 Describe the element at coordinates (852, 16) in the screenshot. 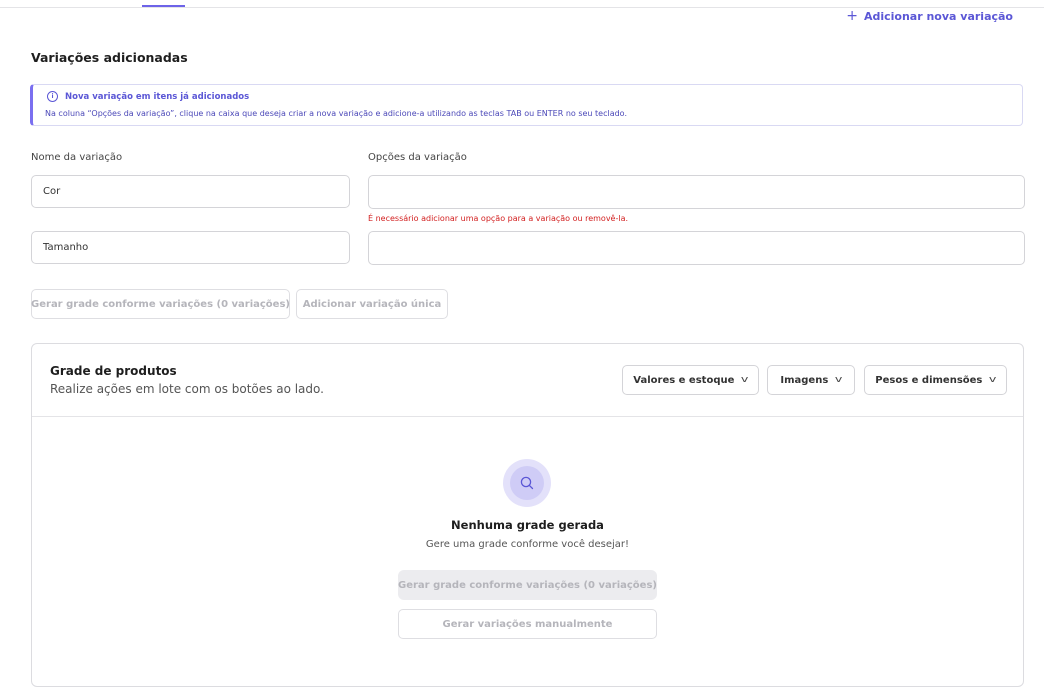

I see `plus-icon: +` at that location.